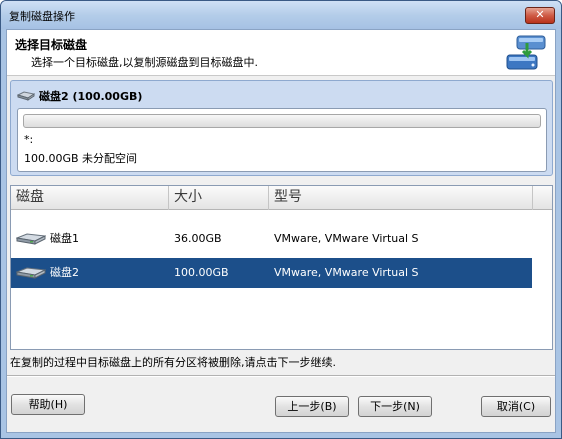 This screenshot has width=562, height=439. What do you see at coordinates (42, 16) in the screenshot?
I see `window-title: 复制磁盘操作` at bounding box center [42, 16].